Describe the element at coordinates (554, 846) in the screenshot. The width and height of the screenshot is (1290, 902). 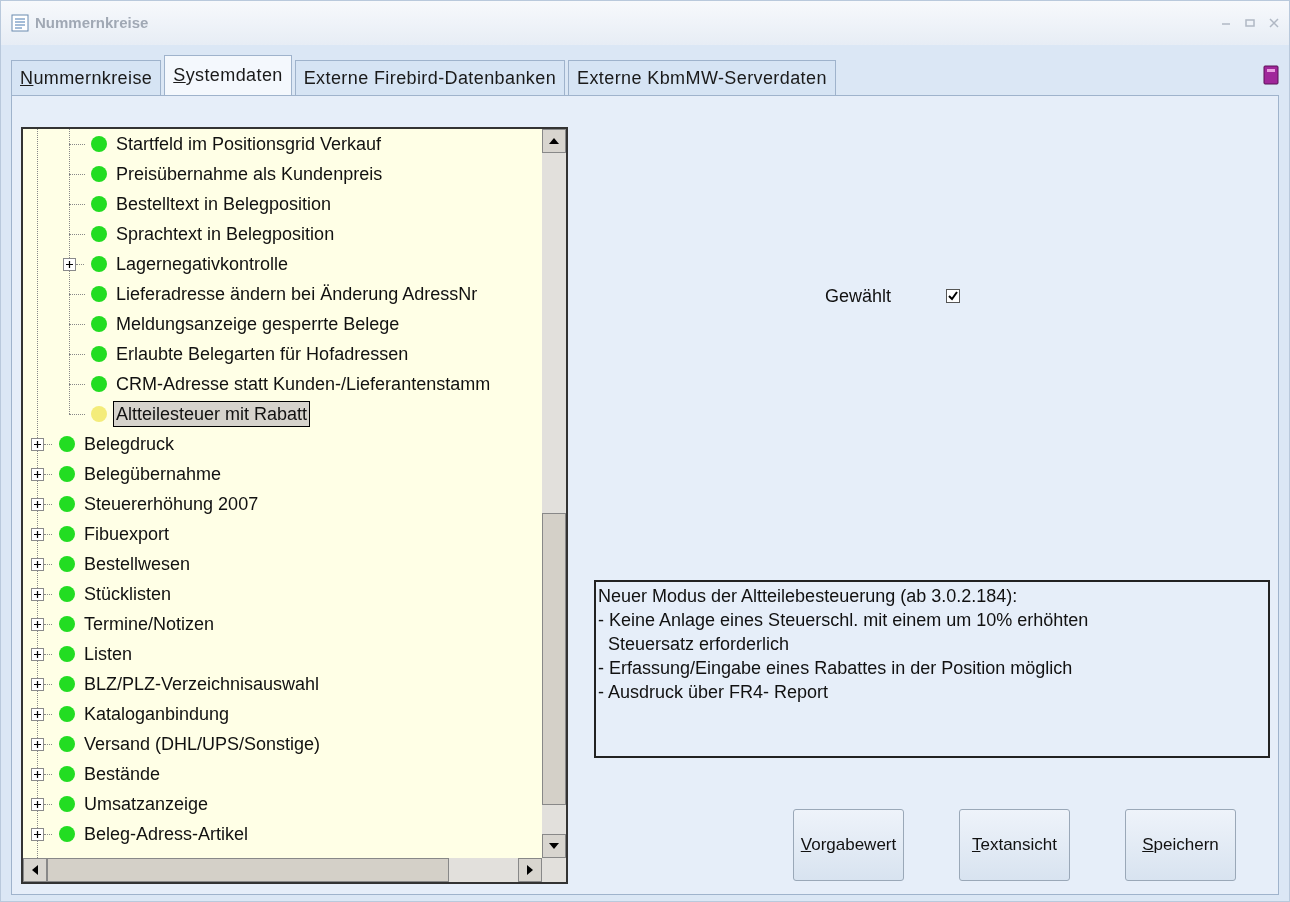
I see `down-arrow-icon` at that location.